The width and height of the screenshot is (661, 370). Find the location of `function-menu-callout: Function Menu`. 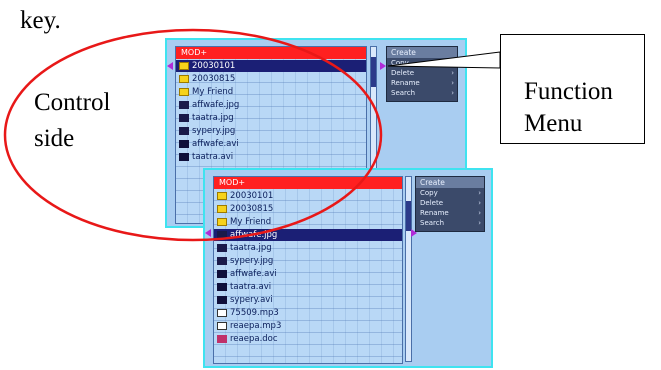

function-menu-callout: Function Menu is located at coordinates (572, 89).